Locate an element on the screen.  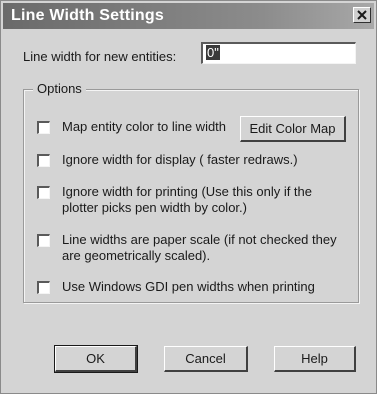
close-button is located at coordinates (362, 15).